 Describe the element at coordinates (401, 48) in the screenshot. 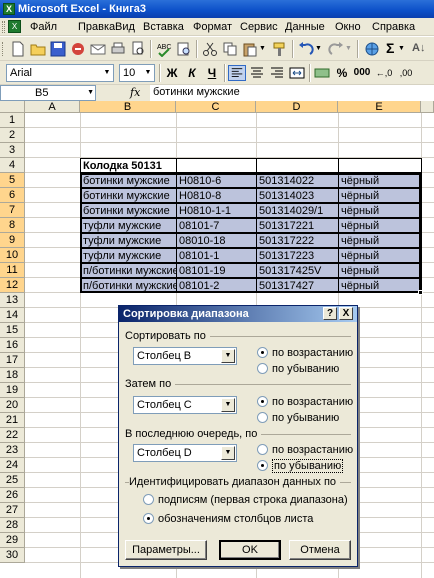

I see `autosum-dropdown-icon: ▼` at that location.